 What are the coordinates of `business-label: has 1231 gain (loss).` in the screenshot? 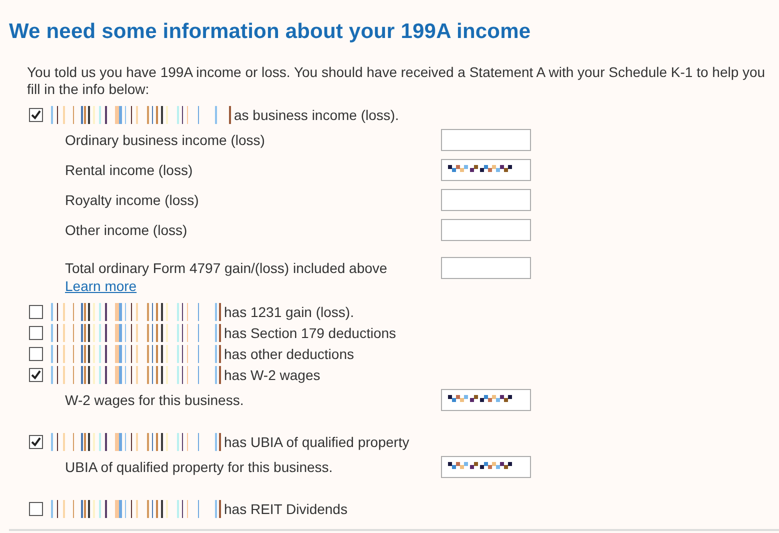 It's located at (289, 312).